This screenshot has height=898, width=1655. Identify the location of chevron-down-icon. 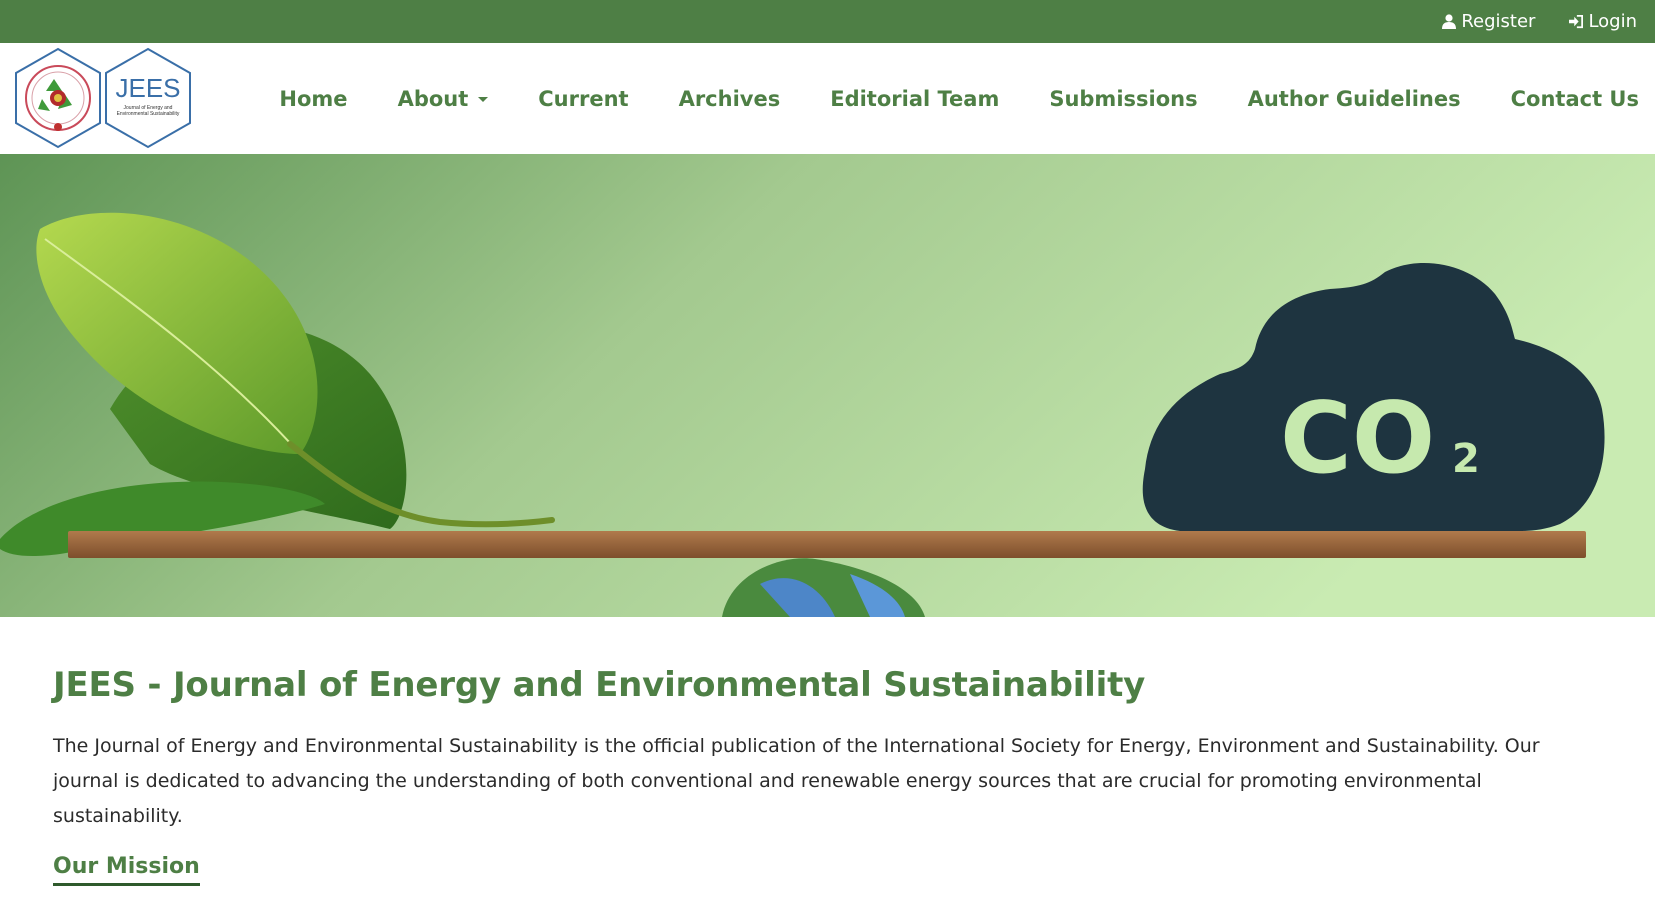
(483, 99).